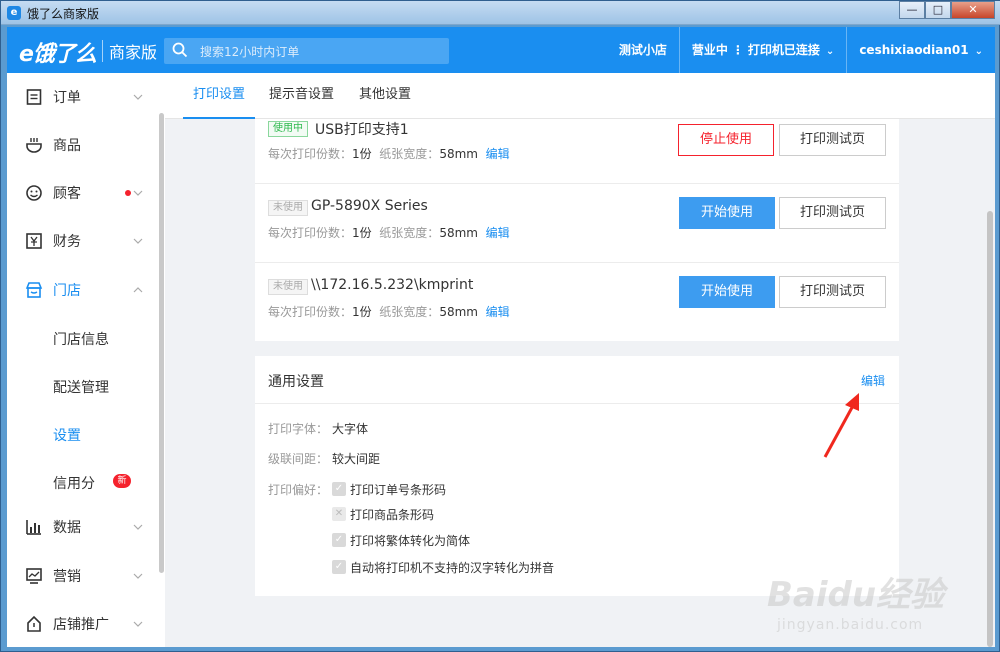  Describe the element at coordinates (410, 541) in the screenshot. I see `preference-label: 打印将繁体转化为简体` at that location.